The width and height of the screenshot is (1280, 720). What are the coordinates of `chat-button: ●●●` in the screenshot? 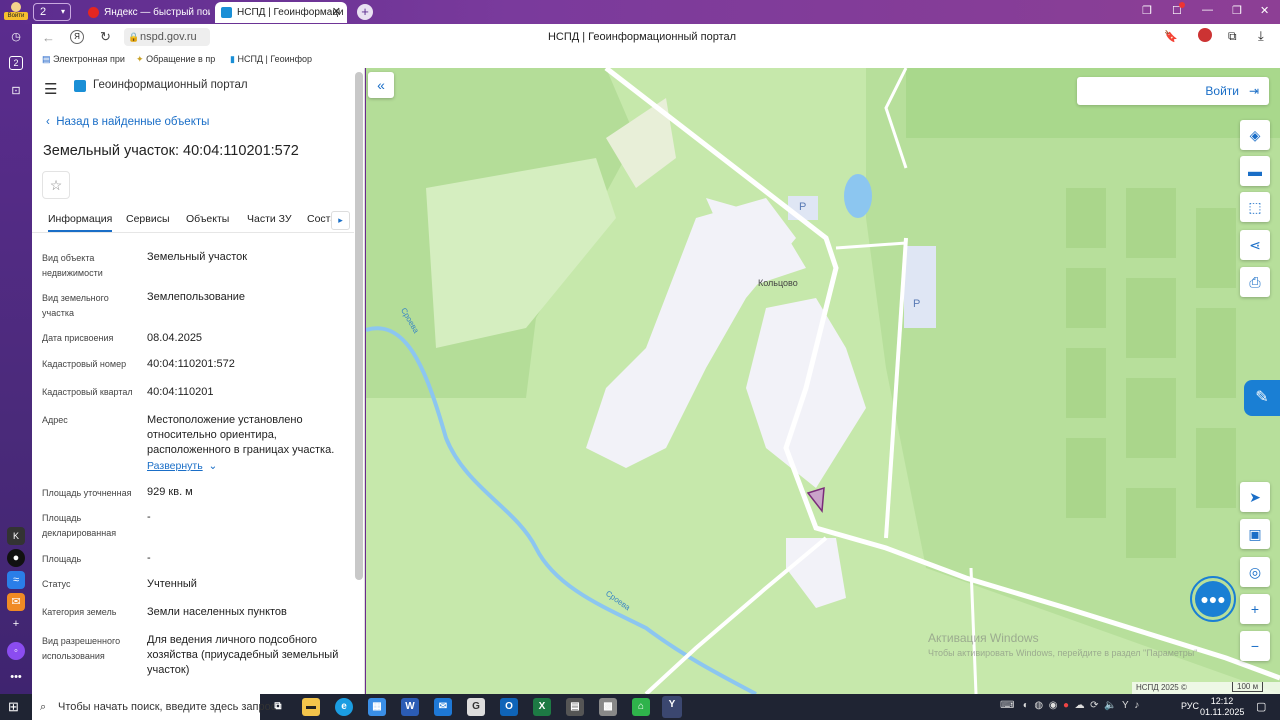 It's located at (1213, 599).